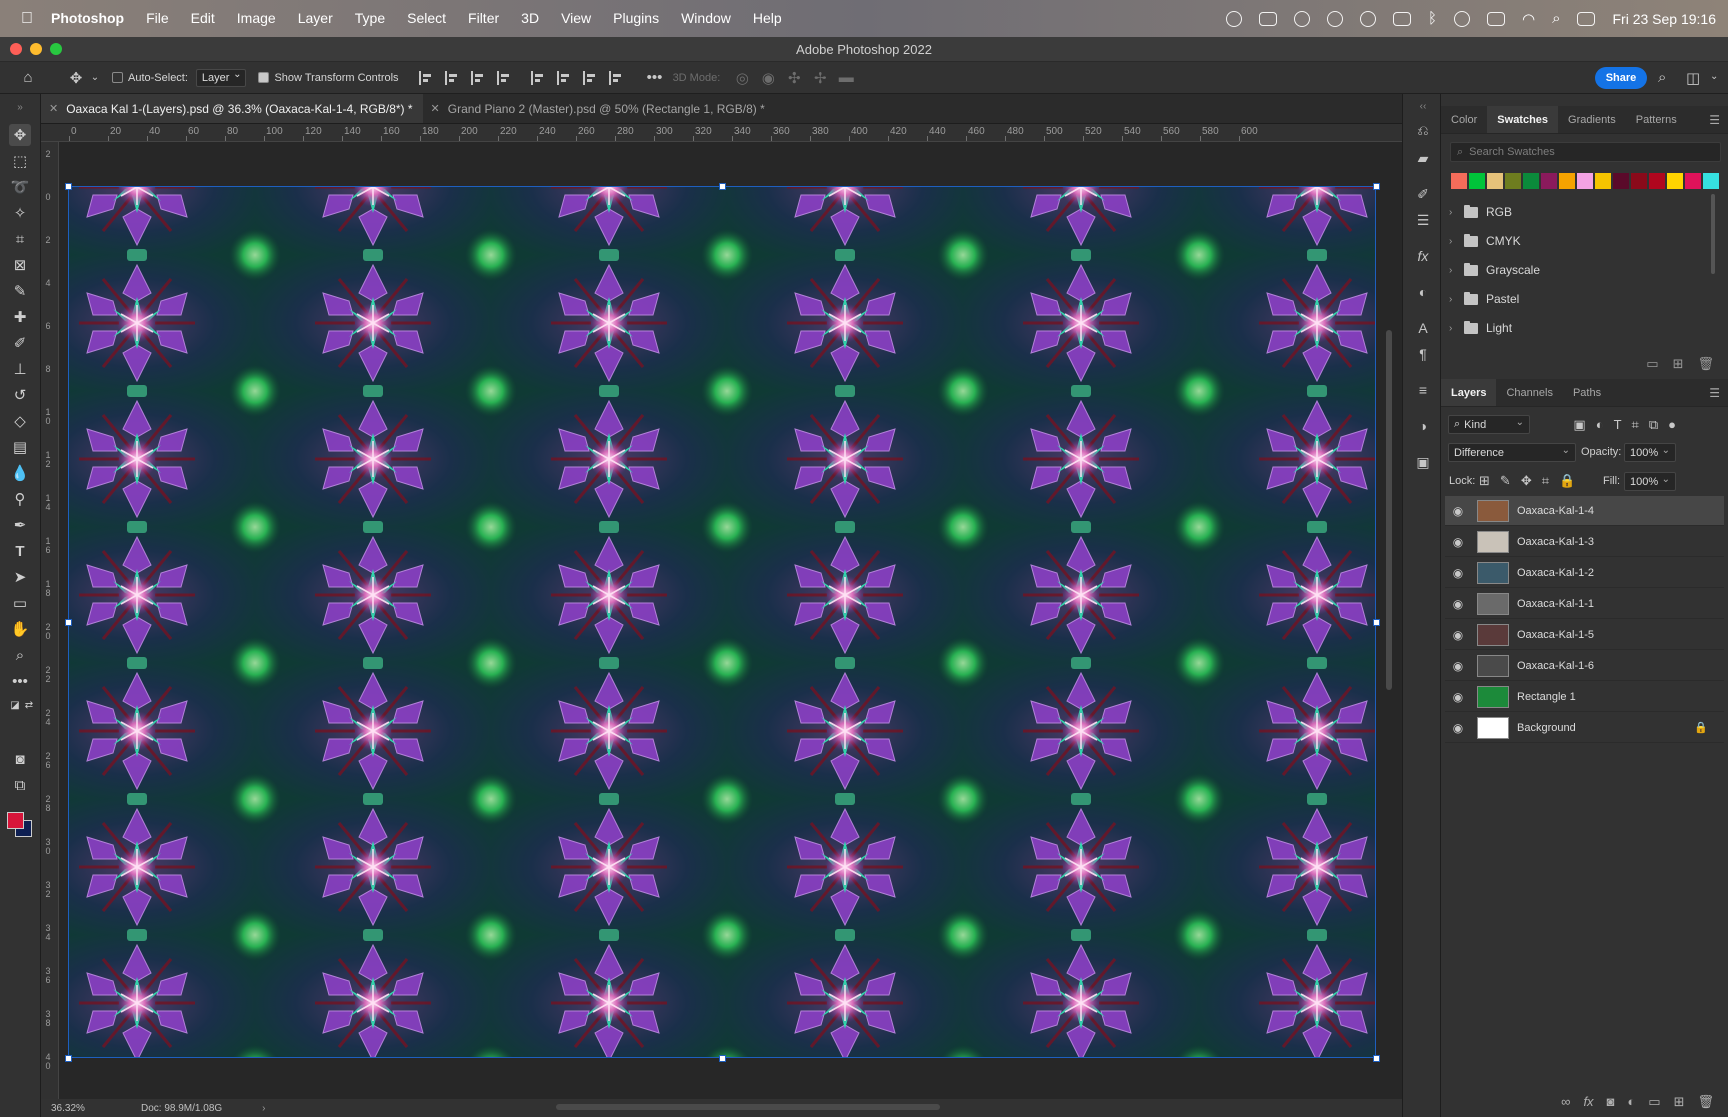 This screenshot has height=1117, width=1728. What do you see at coordinates (1662, 77) in the screenshot?
I see `search-icon: ⌕` at bounding box center [1662, 77].